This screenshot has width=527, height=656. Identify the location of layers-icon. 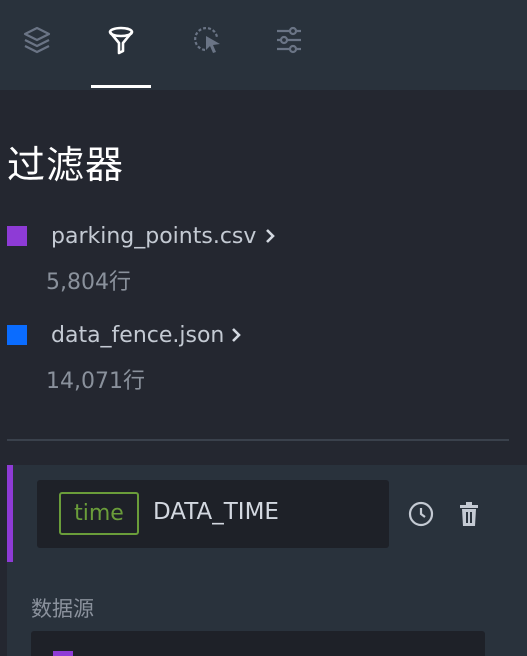
(37, 40).